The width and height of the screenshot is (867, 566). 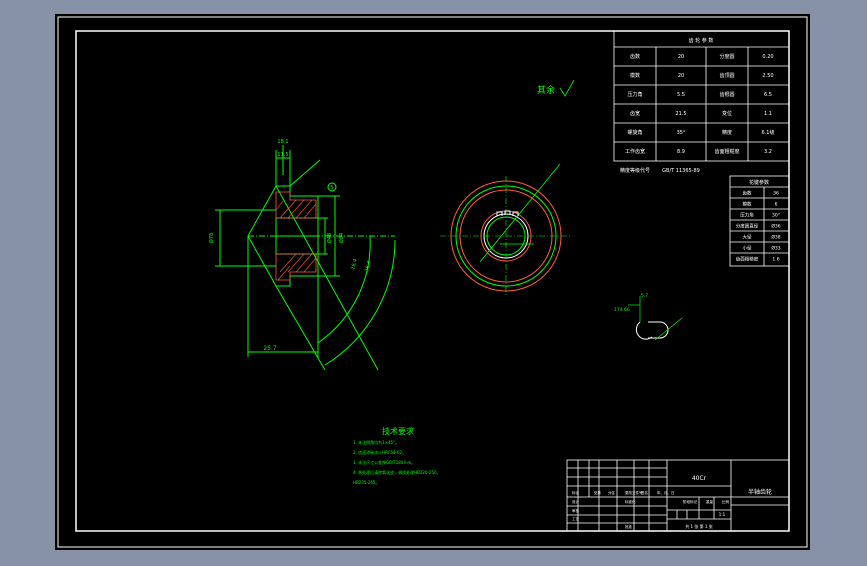 What do you see at coordinates (546, 90) in the screenshot?
I see `roughness-rest-label: 其余` at bounding box center [546, 90].